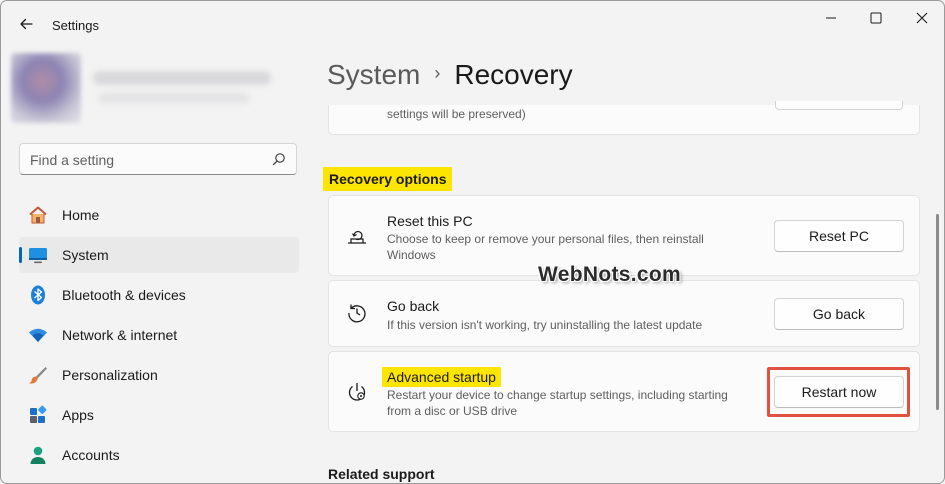  What do you see at coordinates (373, 74) in the screenshot?
I see `breadcrumb-parent: System` at bounding box center [373, 74].